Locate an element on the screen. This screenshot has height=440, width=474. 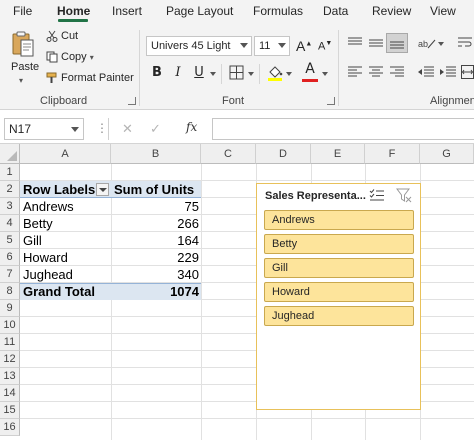
tab-home: Home is located at coordinates (73, 11).